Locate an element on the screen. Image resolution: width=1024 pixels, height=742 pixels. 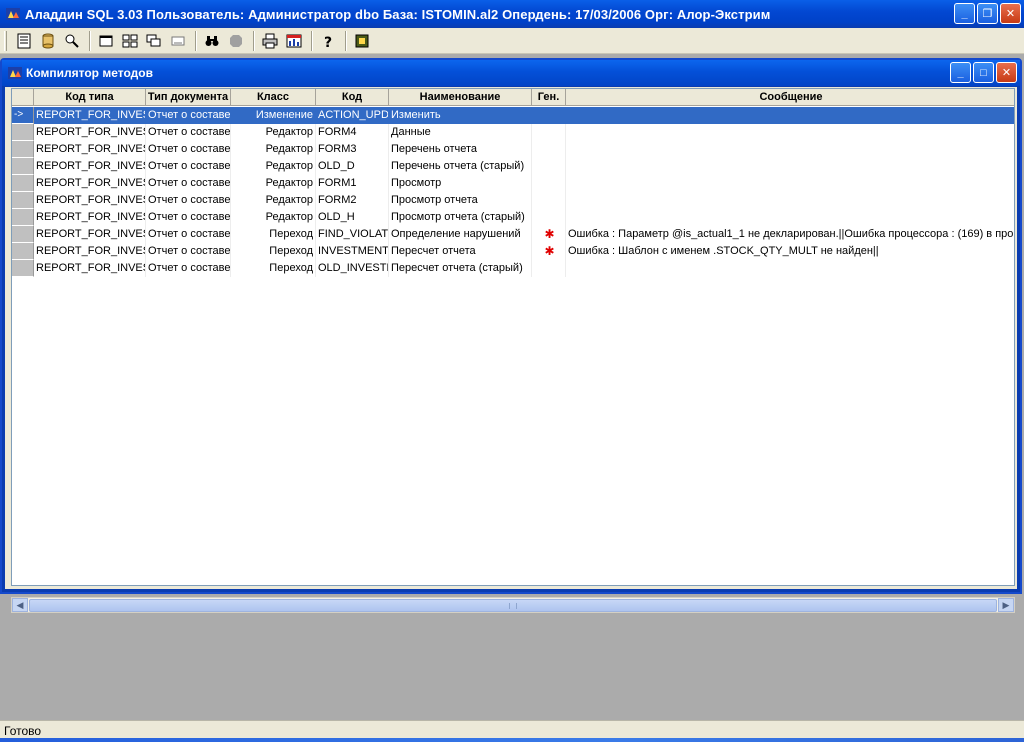
app-close-button: ✕ is located at coordinates (1010, 13).